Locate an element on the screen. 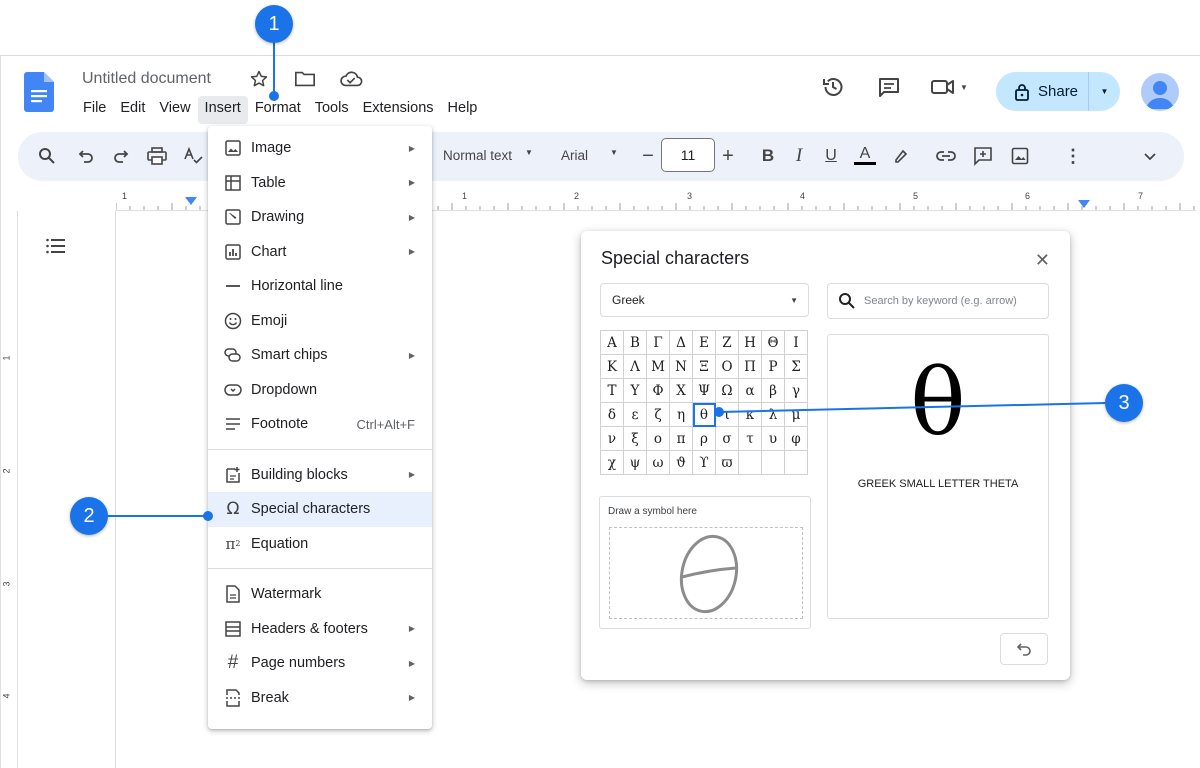 The image size is (1200, 768). char-cell: ρ is located at coordinates (704, 438).